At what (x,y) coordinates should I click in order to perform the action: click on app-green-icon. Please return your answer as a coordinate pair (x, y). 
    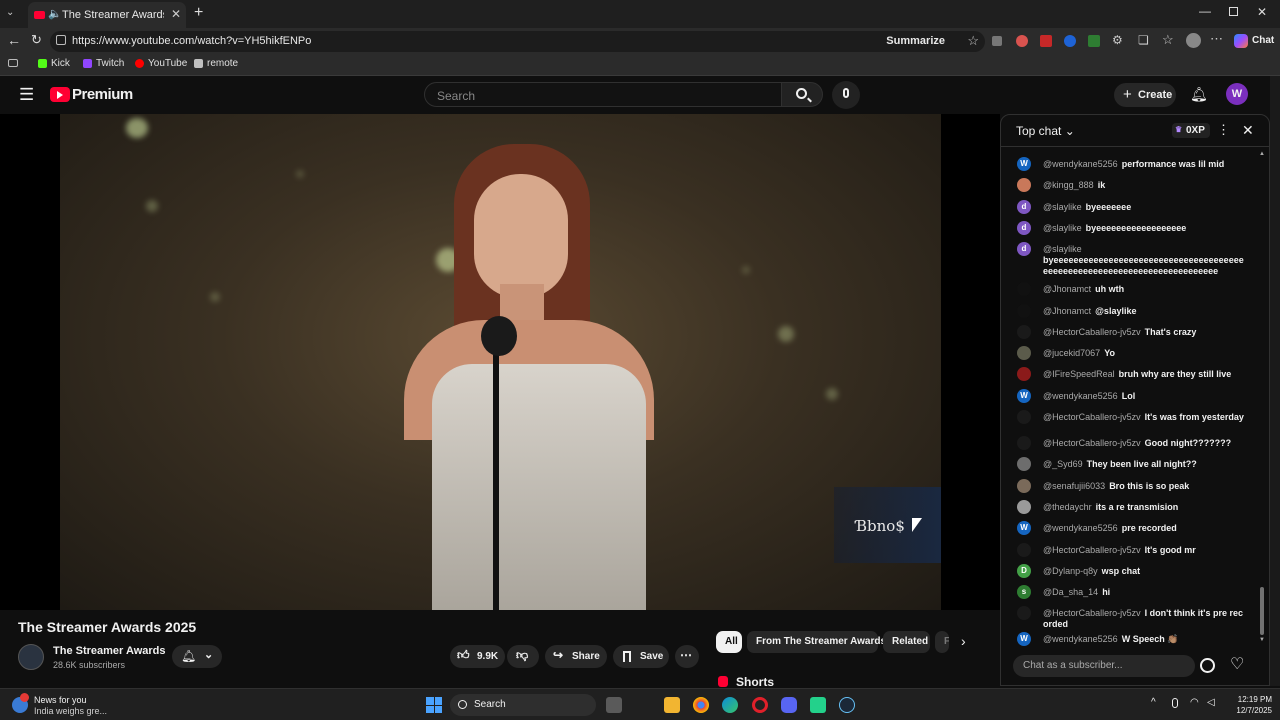
    Looking at the image, I should click on (818, 705).